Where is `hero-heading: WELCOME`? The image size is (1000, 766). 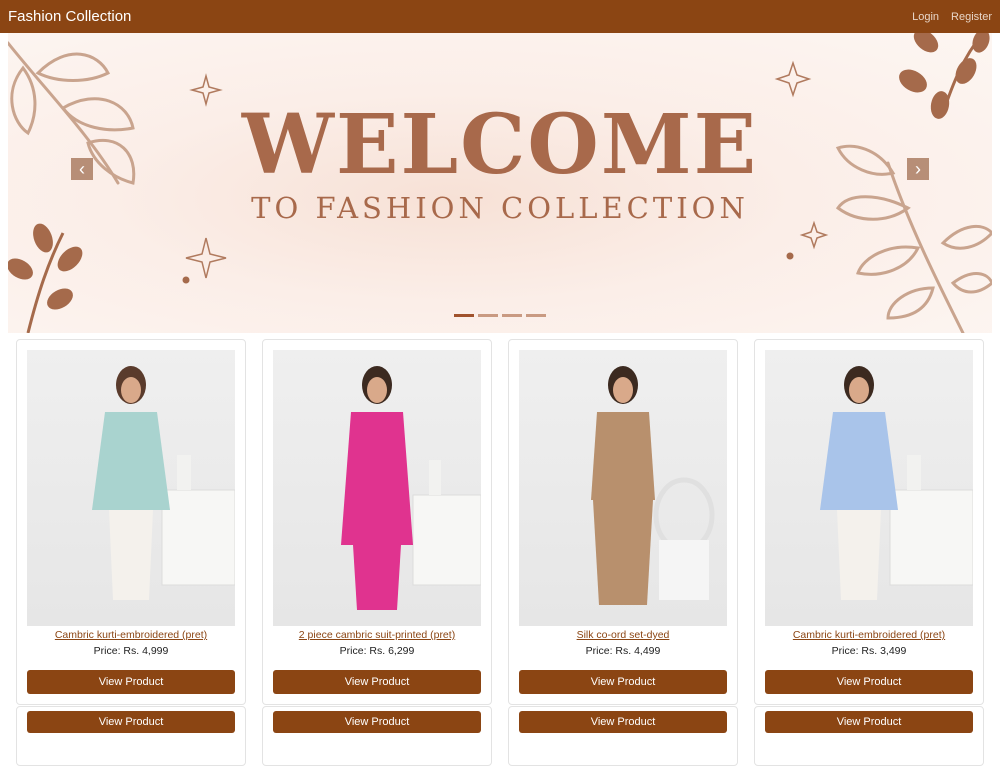 hero-heading: WELCOME is located at coordinates (500, 145).